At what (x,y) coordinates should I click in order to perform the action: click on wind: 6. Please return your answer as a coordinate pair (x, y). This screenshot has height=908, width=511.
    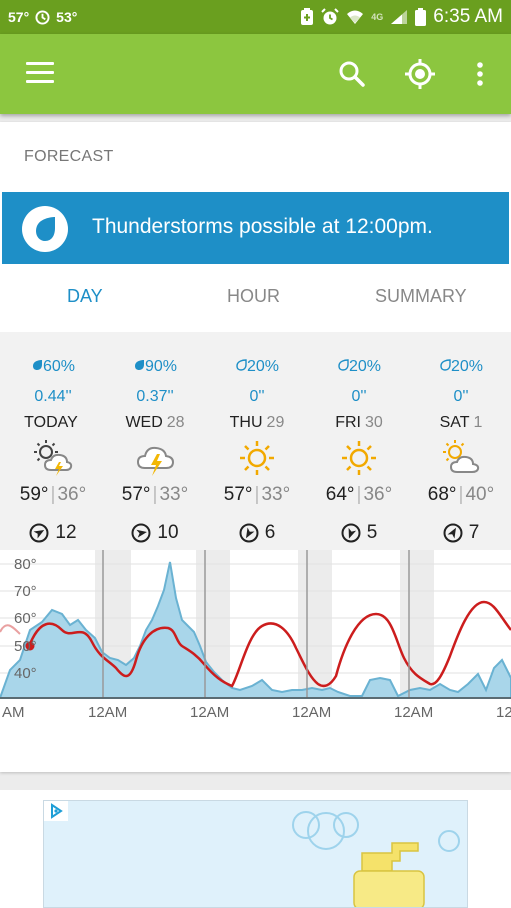
    Looking at the image, I should click on (257, 533).